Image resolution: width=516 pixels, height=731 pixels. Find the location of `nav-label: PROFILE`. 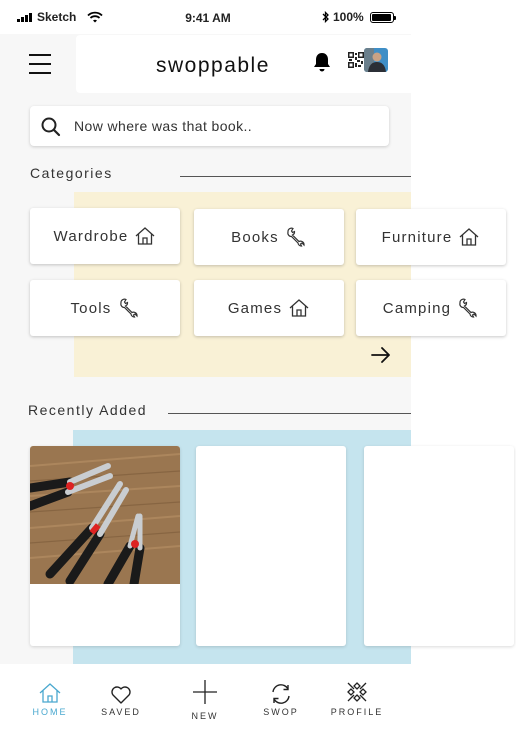

nav-label: PROFILE is located at coordinates (357, 712).